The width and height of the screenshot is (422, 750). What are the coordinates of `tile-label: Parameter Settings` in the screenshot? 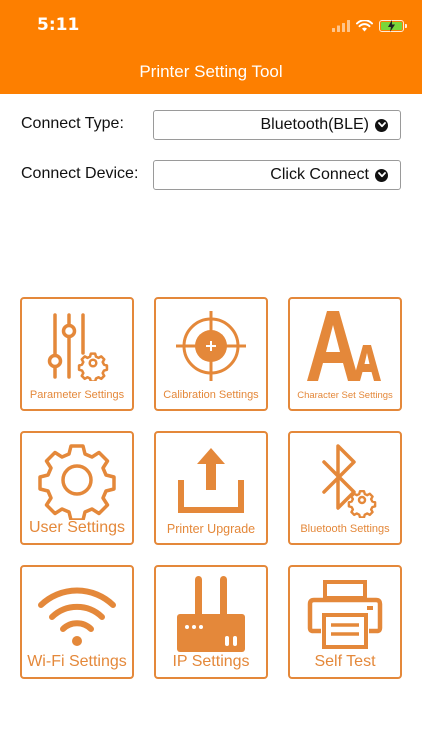 It's located at (77, 395).